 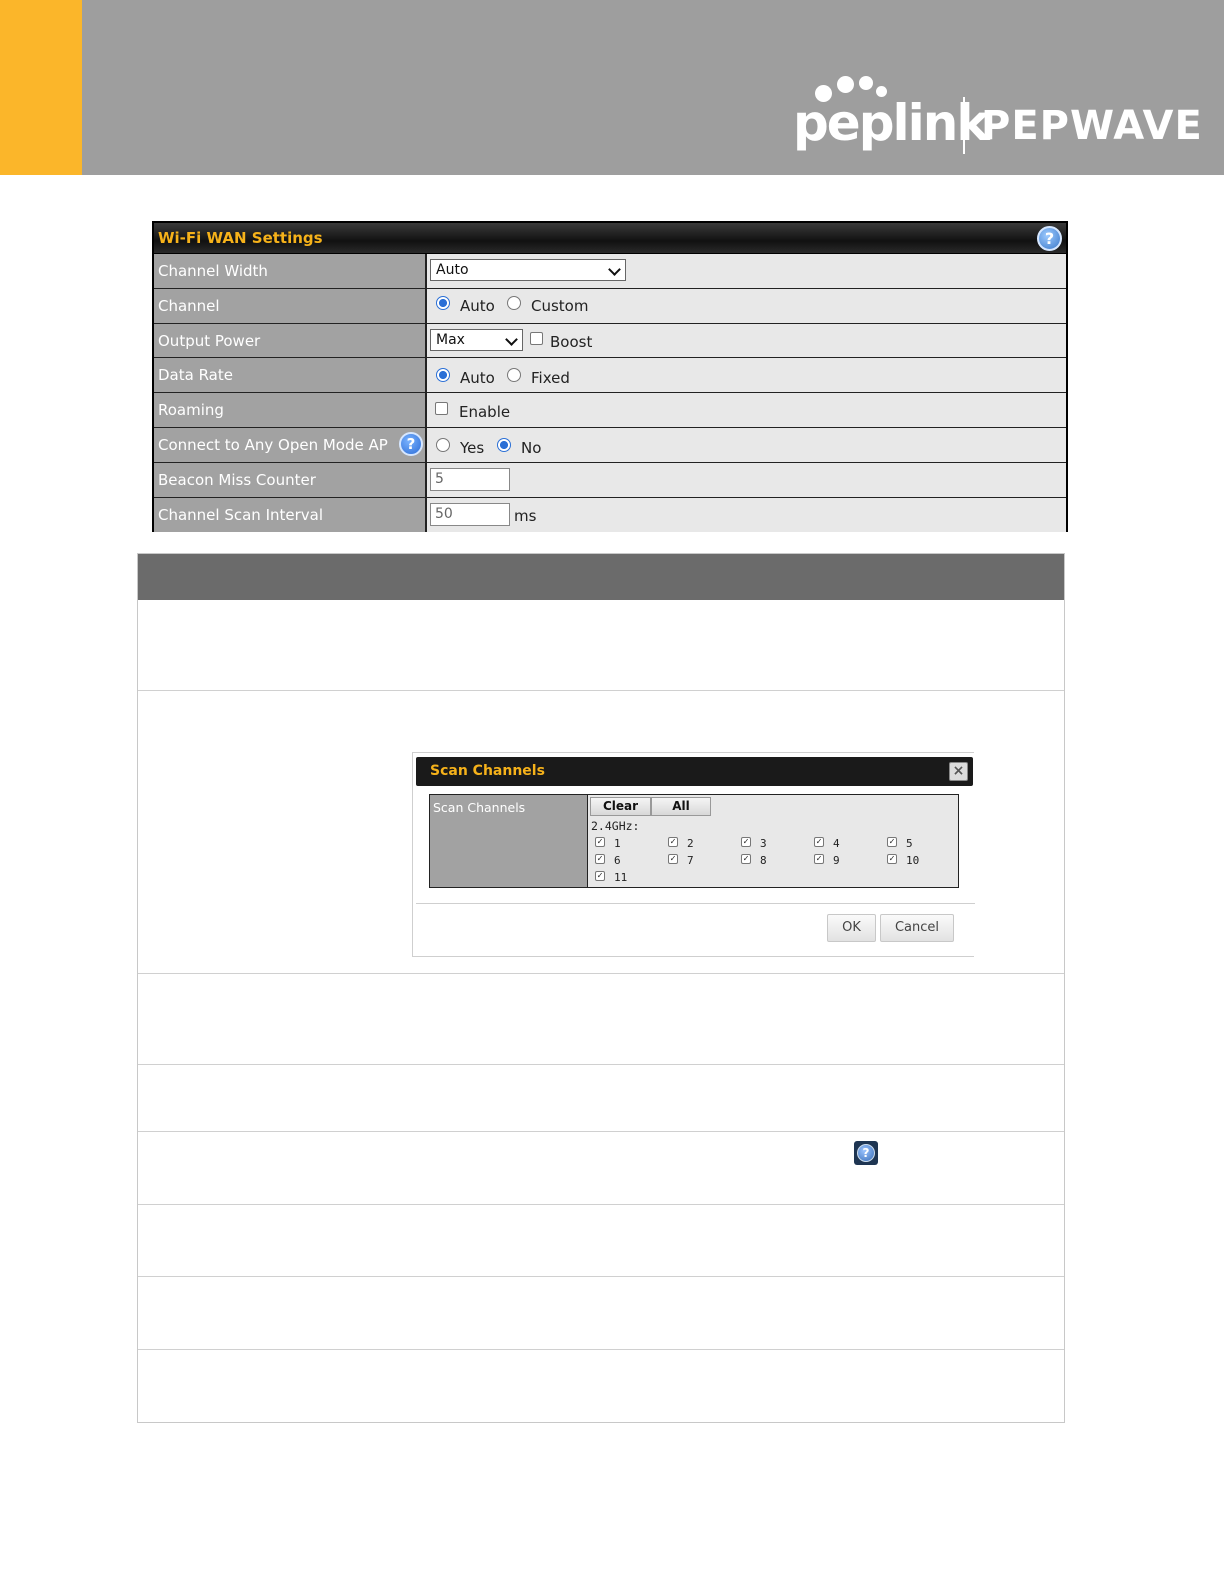 What do you see at coordinates (472, 447) in the screenshot?
I see `option-label: Yes` at bounding box center [472, 447].